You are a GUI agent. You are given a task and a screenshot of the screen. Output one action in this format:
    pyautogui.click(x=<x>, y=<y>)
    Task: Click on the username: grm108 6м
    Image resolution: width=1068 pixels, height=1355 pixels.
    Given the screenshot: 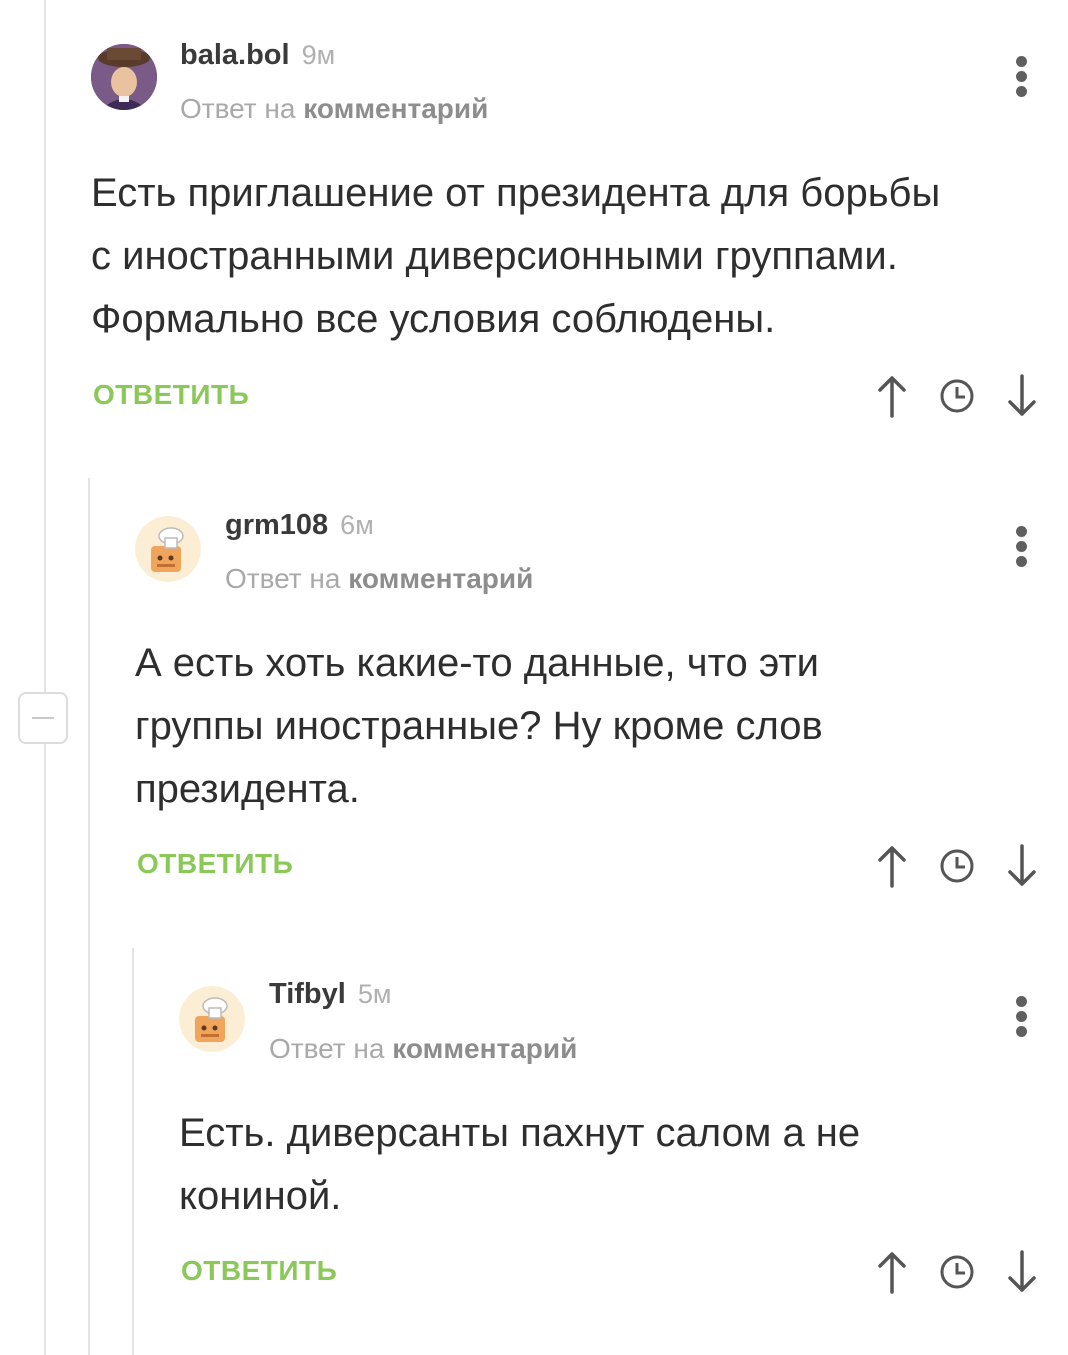 What is the action you would take?
    pyautogui.click(x=299, y=525)
    